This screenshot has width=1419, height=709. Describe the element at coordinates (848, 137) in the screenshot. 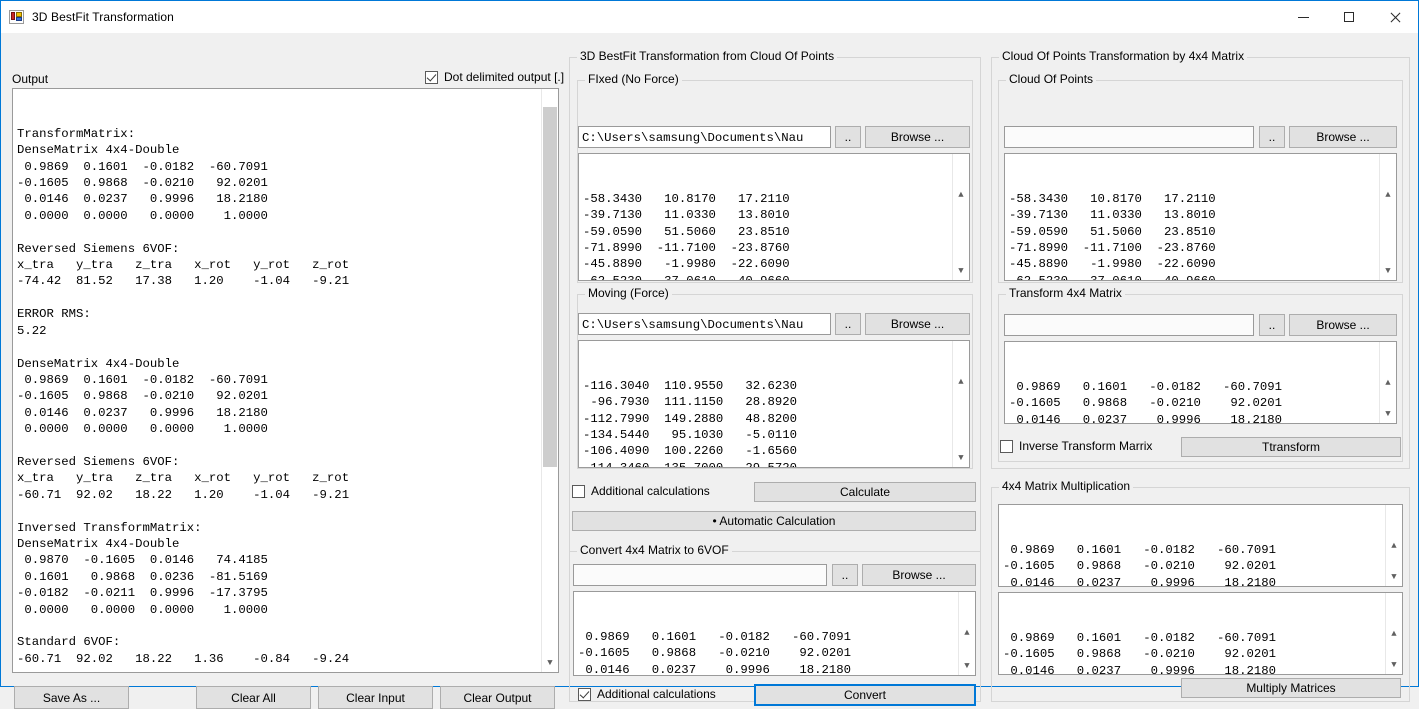

I see `fixed-dots-button: ..` at that location.